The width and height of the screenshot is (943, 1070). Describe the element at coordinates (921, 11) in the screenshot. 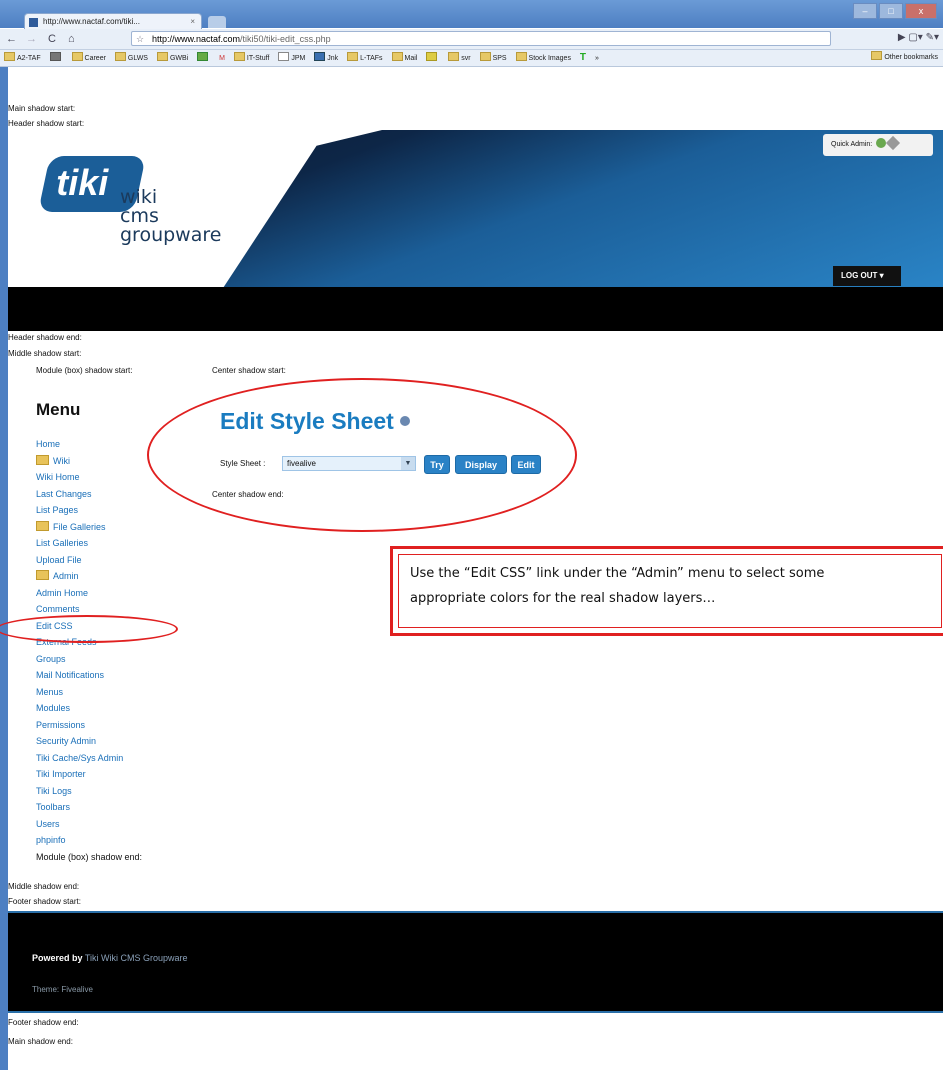

I see `close-window-button: x` at that location.